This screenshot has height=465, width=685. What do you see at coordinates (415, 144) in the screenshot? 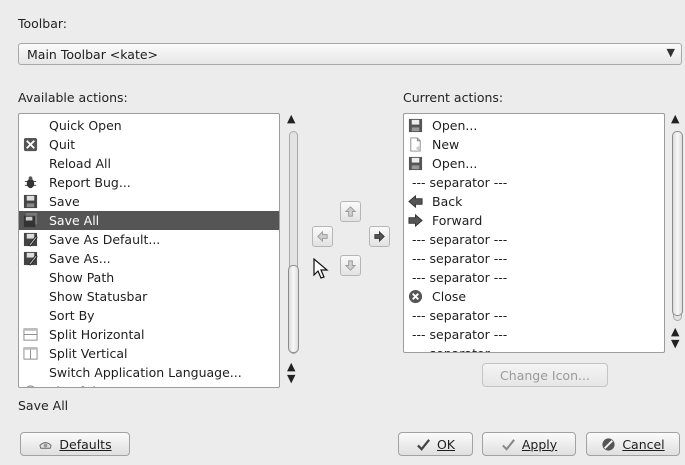
I see `new-icon` at bounding box center [415, 144].